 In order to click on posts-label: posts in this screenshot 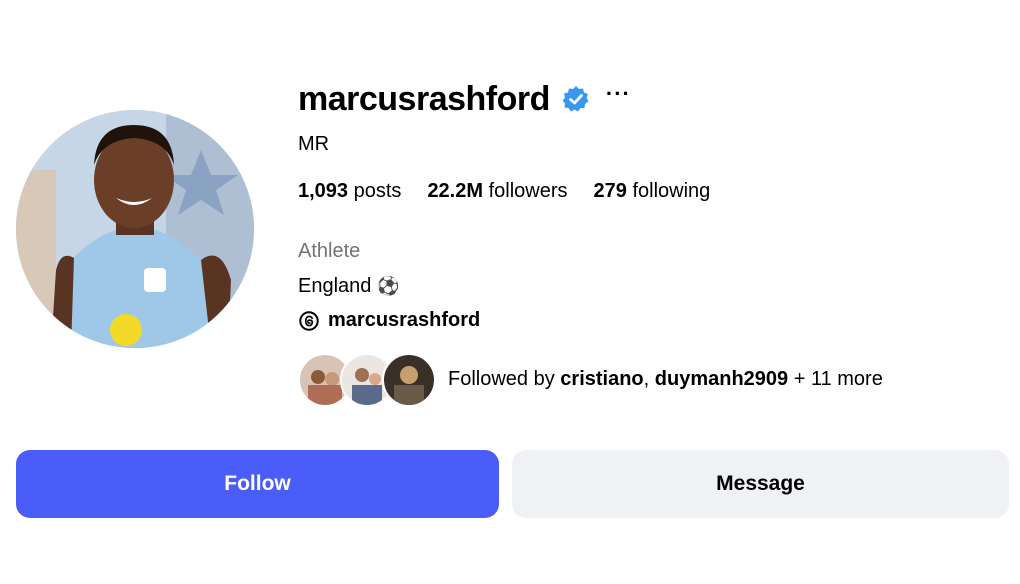, I will do `click(377, 191)`.